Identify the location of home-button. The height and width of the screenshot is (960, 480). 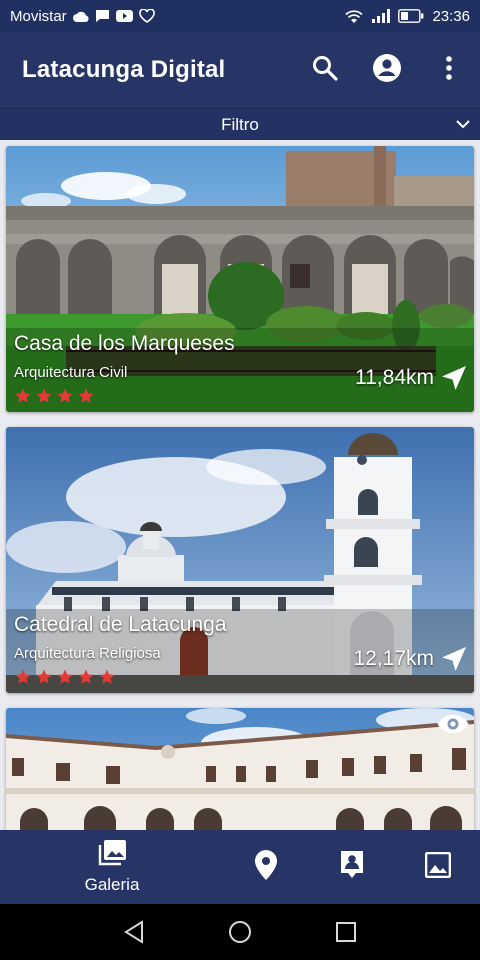
(240, 932).